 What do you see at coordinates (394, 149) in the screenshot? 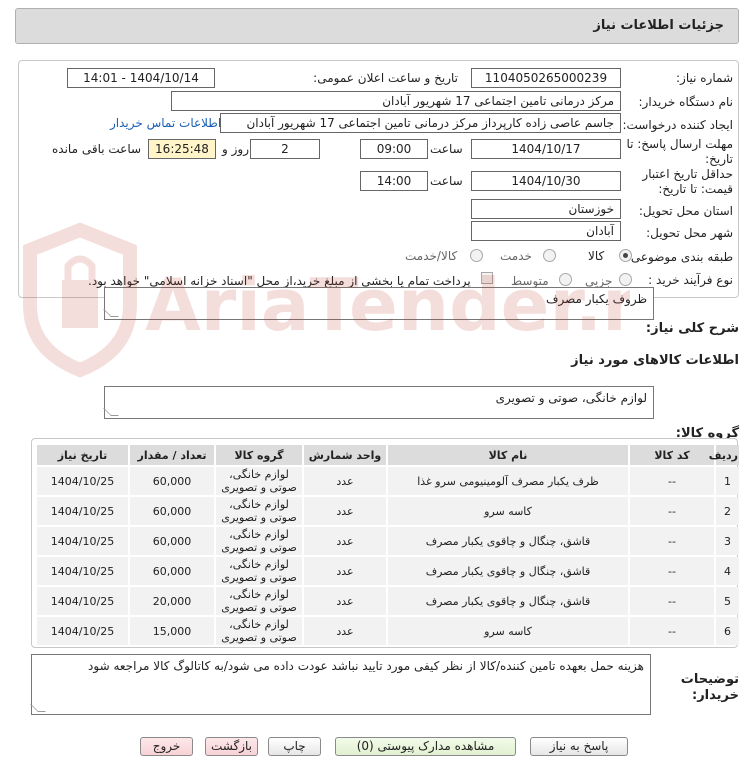
I see `deadline-time-field: 09:00` at bounding box center [394, 149].